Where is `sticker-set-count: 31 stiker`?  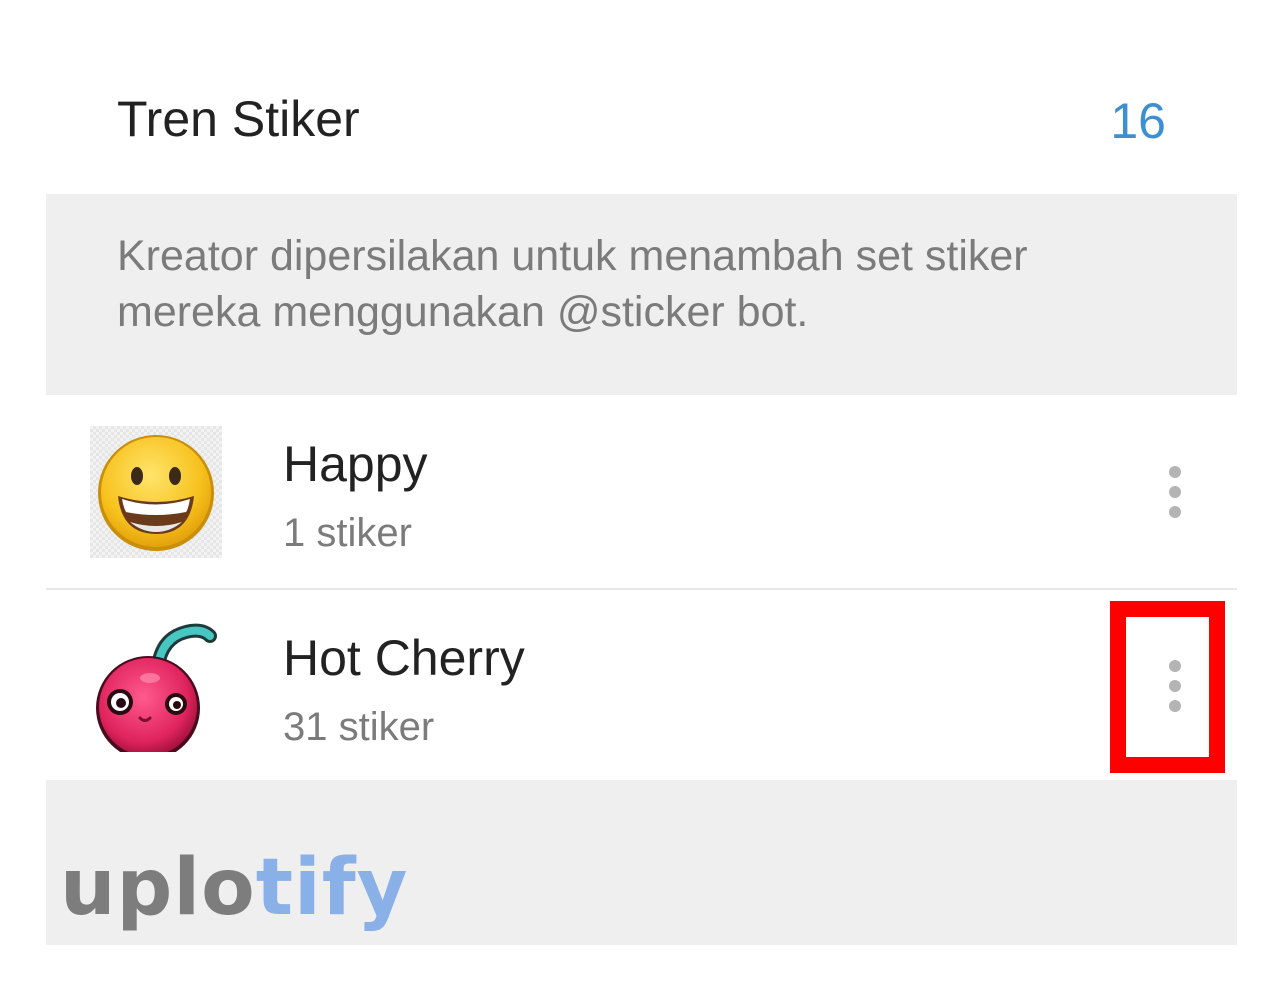
sticker-set-count: 31 stiker is located at coordinates (359, 727).